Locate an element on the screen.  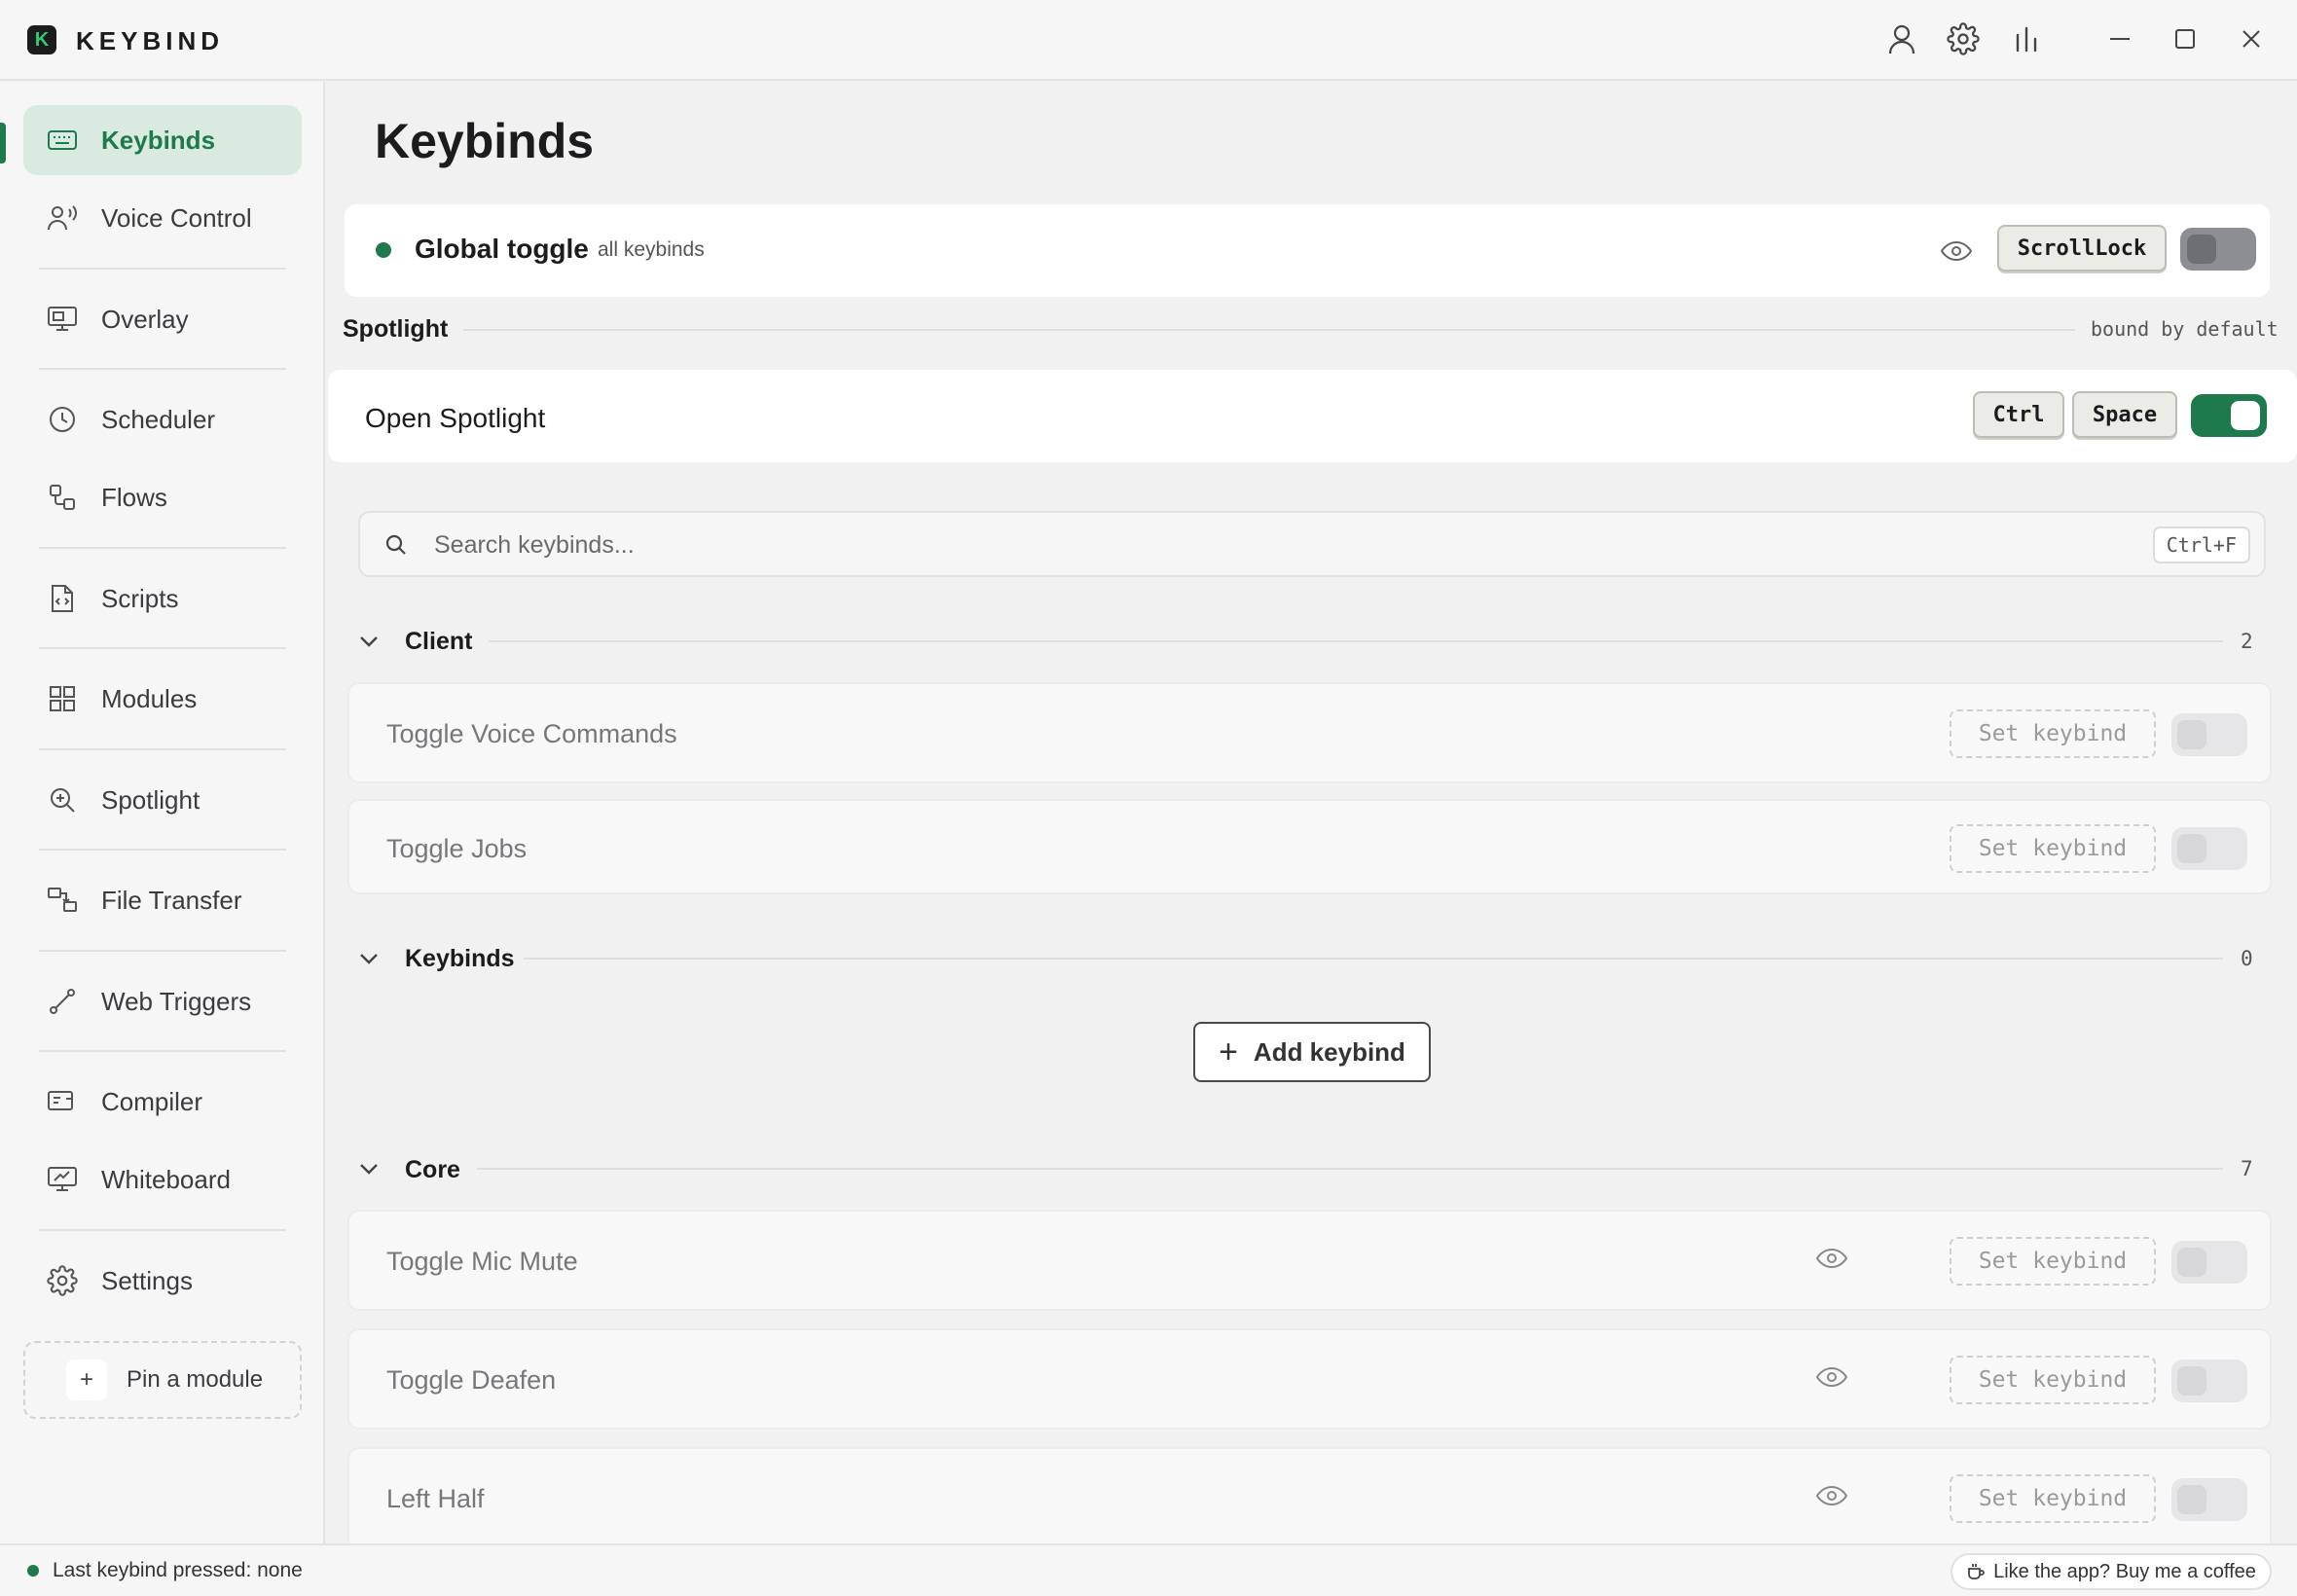
global-toggle-switch is located at coordinates (2218, 249).